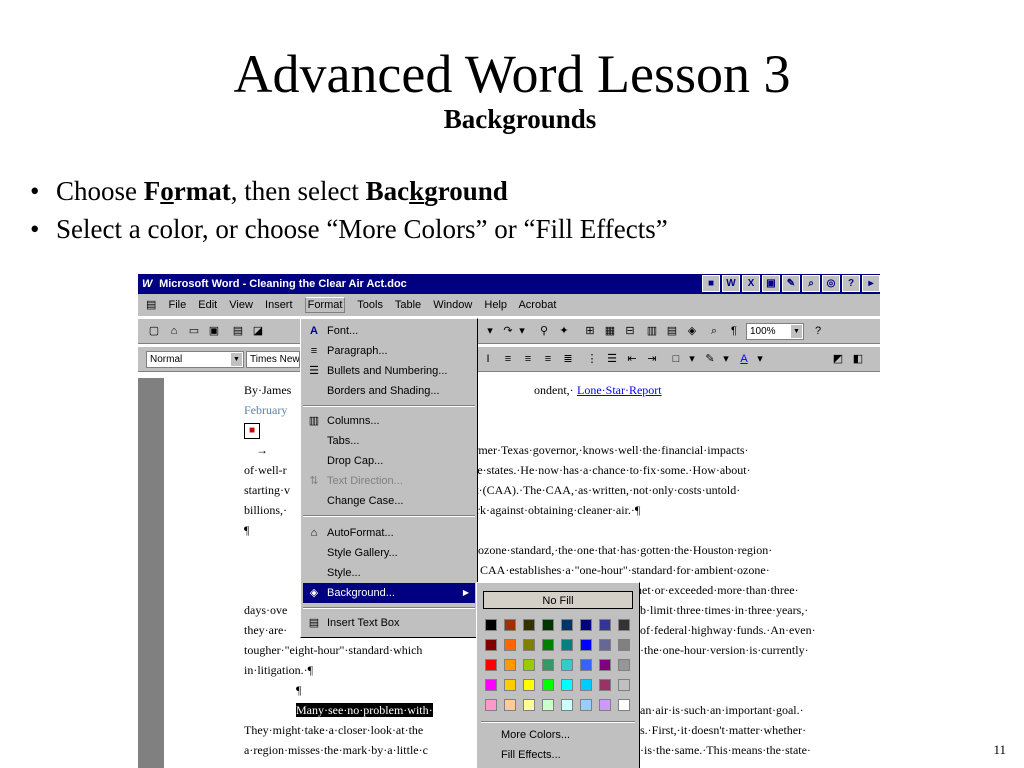 The height and width of the screenshot is (768, 1024). Describe the element at coordinates (564, 331) in the screenshot. I see `web-toolbar-icon: ✦` at that location.